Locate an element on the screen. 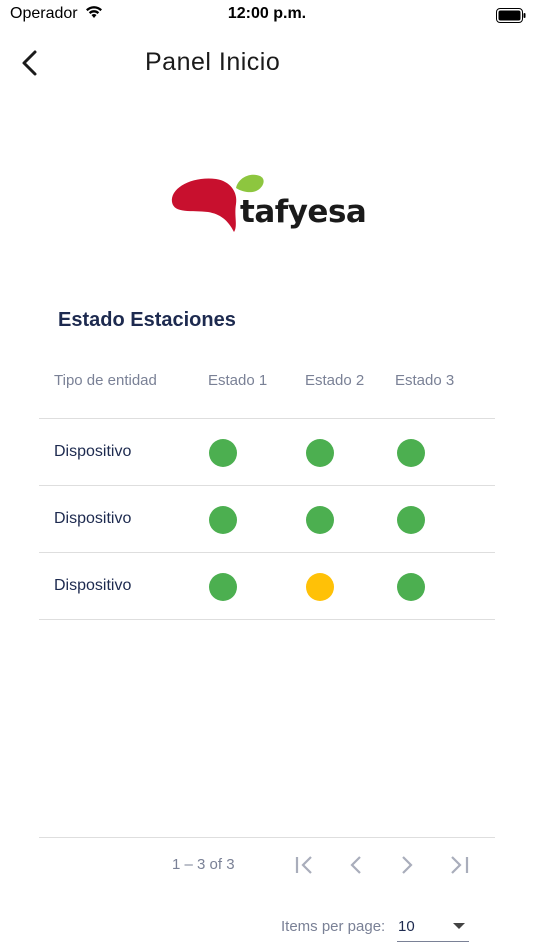 This screenshot has width=534, height=950. chevron-left-icon is located at coordinates (29, 63).